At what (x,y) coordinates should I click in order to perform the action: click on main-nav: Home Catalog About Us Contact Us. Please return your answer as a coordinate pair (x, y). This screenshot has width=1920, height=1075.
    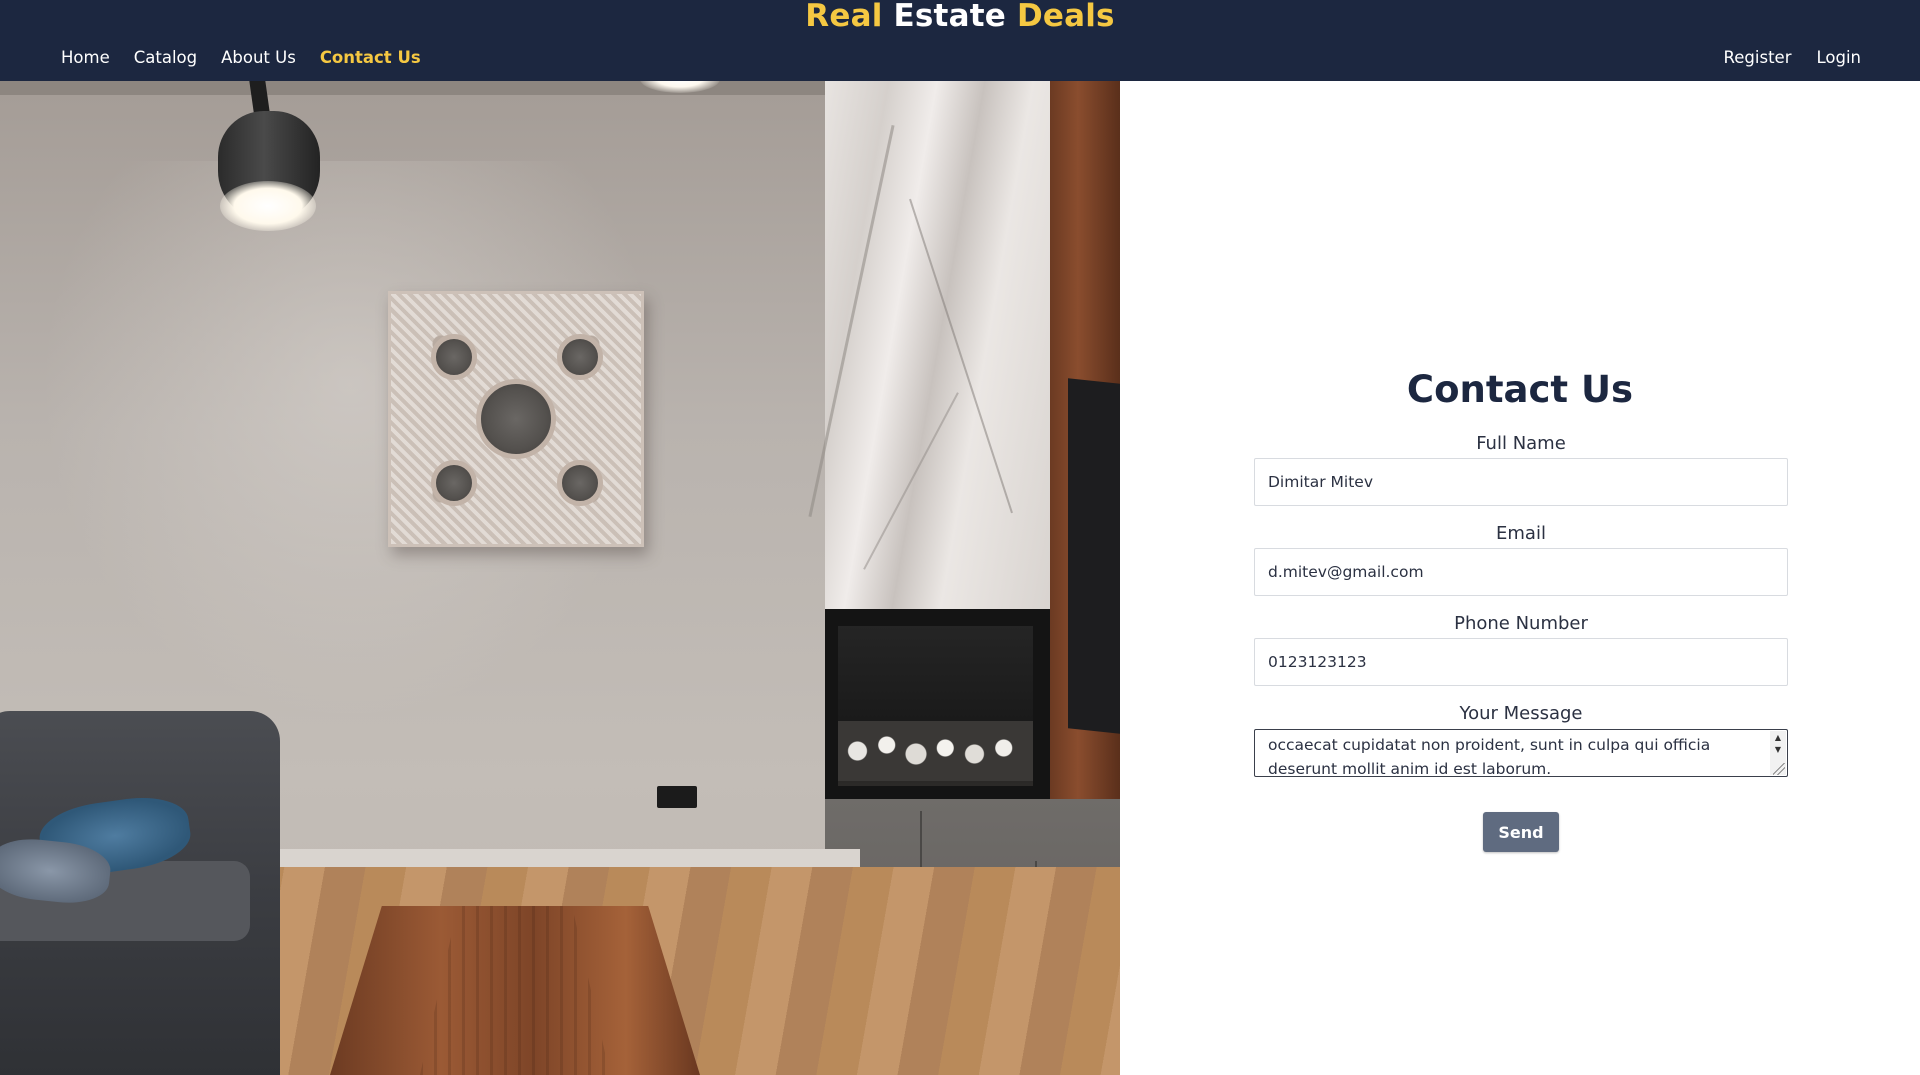
    Looking at the image, I should click on (253, 58).